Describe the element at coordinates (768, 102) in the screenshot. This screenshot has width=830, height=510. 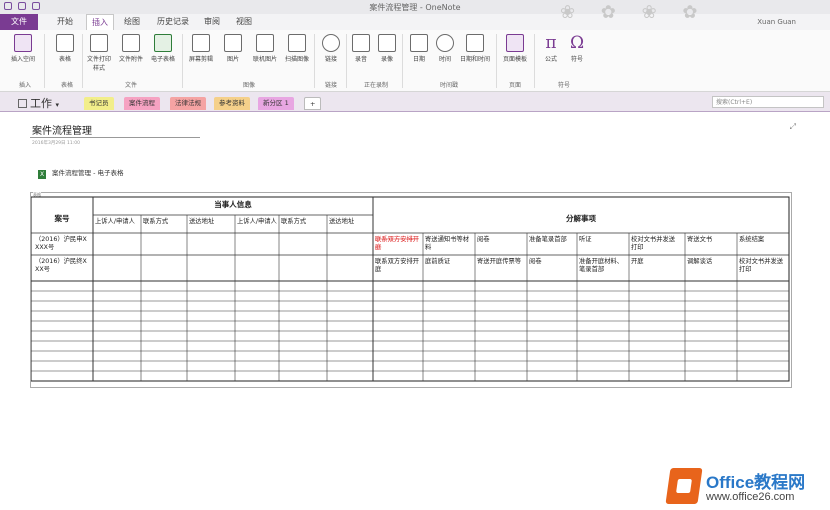
I see `search-input: 搜索(Ctrl+E)` at that location.